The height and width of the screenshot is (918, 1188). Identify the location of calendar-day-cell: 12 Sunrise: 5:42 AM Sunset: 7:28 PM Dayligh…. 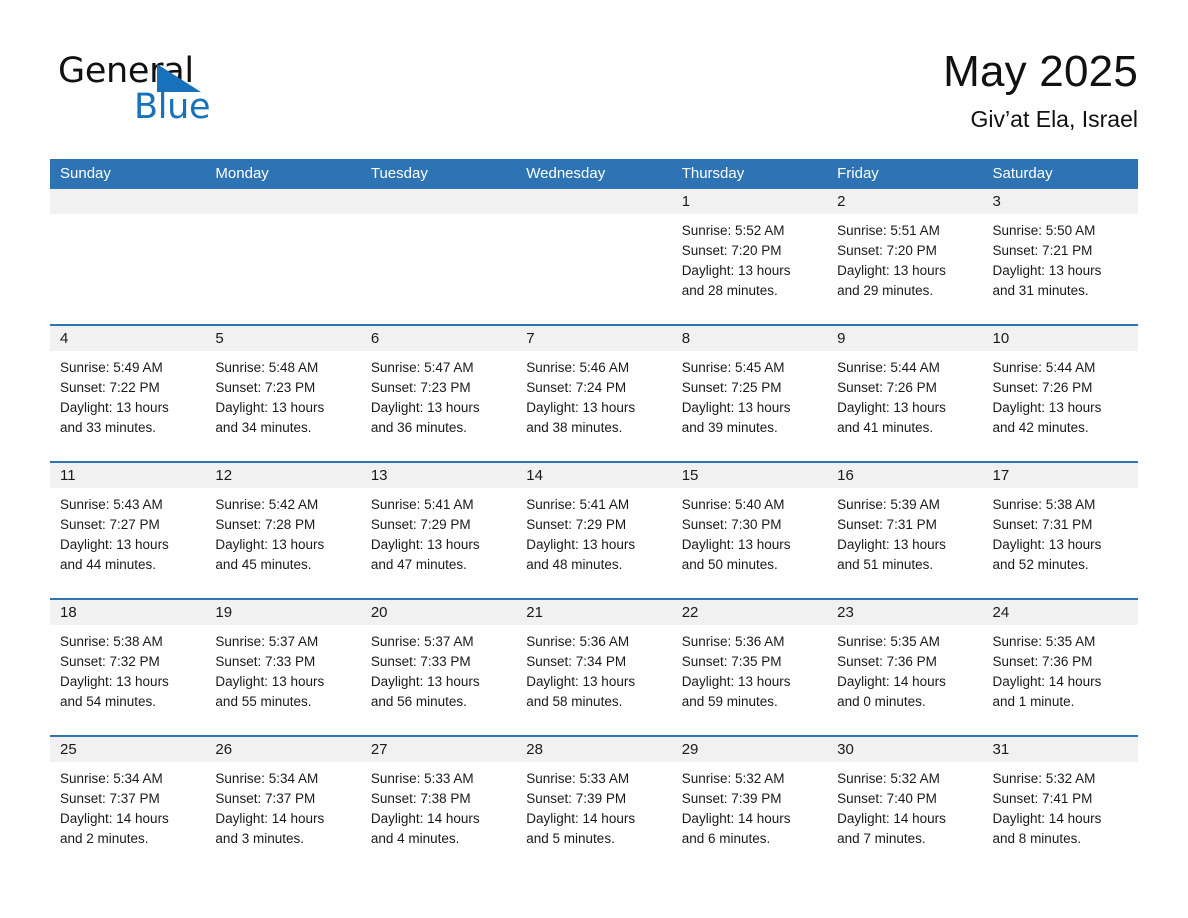
(282, 530).